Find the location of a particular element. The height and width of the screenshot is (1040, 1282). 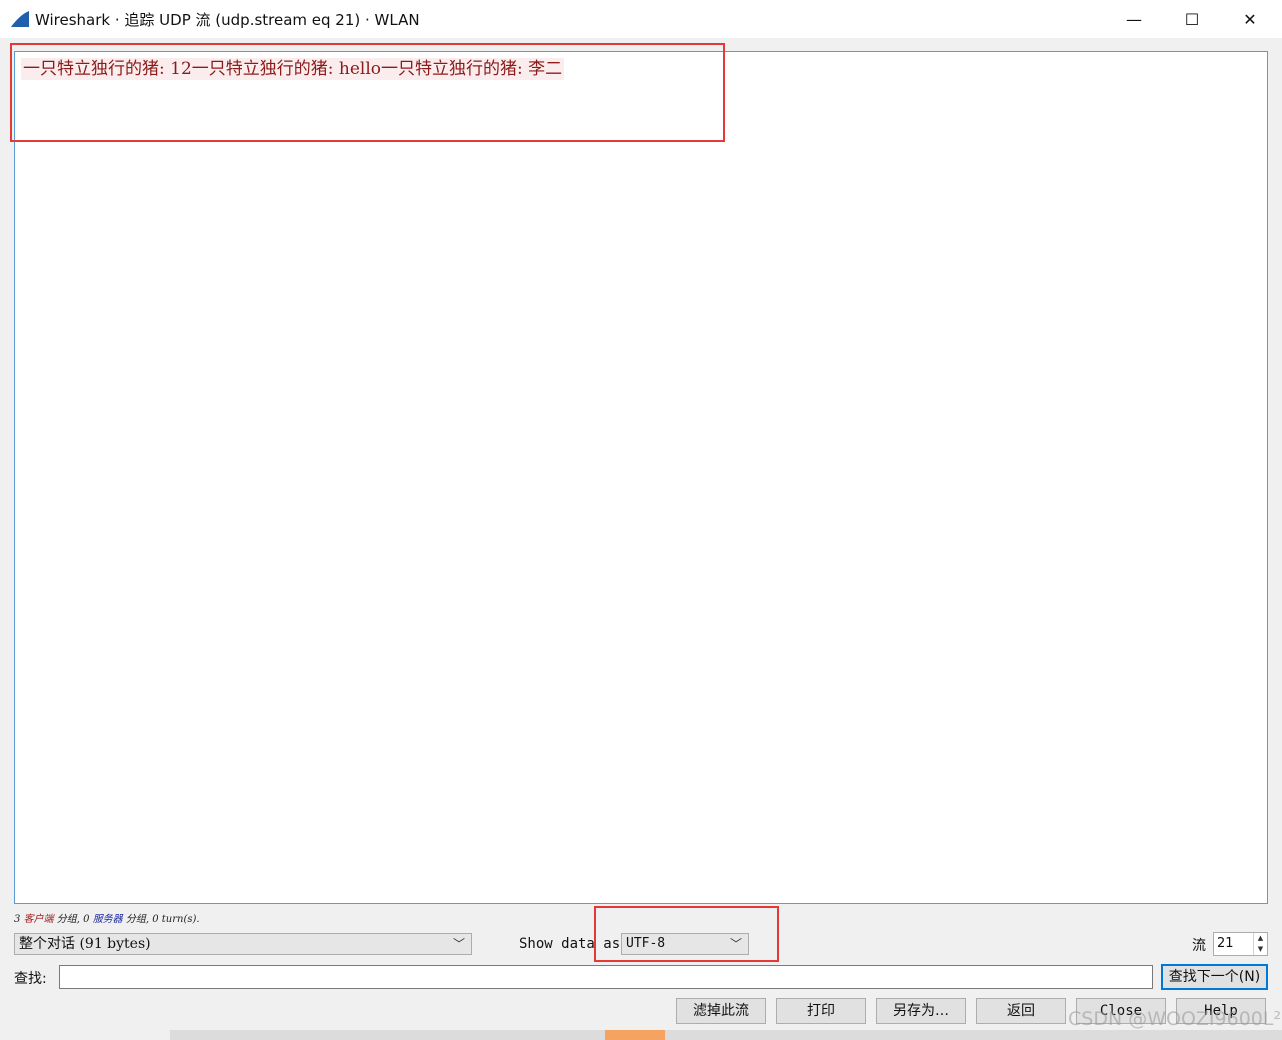

find-label: 查找: is located at coordinates (30, 979).